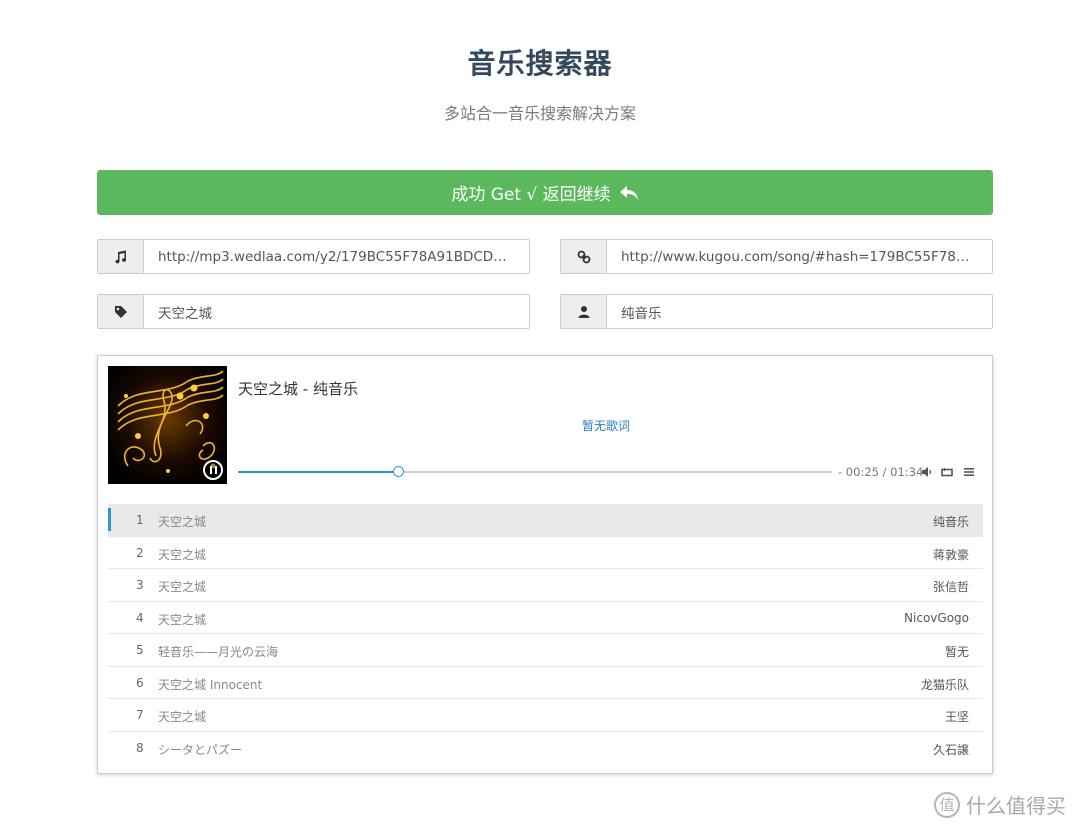 The image size is (1080, 831). Describe the element at coordinates (539, 113) in the screenshot. I see `page-subtitle: 多站合一音乐搜索解决方案` at that location.